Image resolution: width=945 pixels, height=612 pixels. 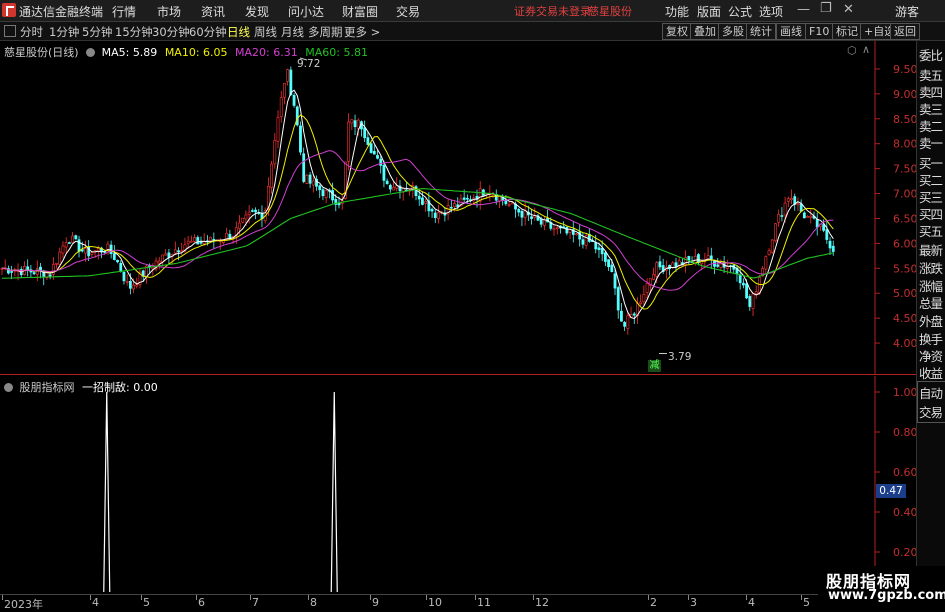 I want to click on price-tick-label: 5.50, so click(x=904, y=268).